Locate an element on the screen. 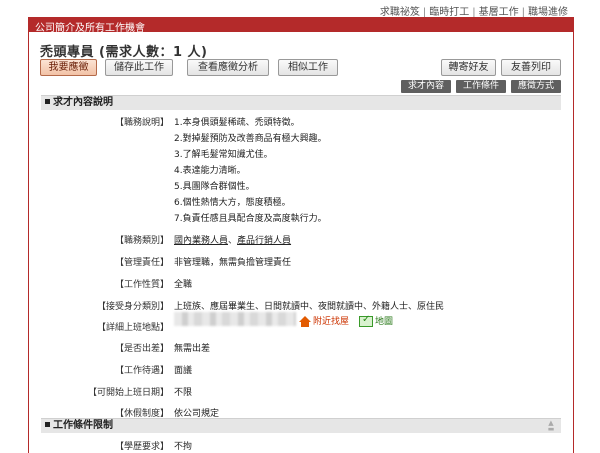 The height and width of the screenshot is (453, 600). identity-label: 【接受身分類別】 is located at coordinates (132, 307).